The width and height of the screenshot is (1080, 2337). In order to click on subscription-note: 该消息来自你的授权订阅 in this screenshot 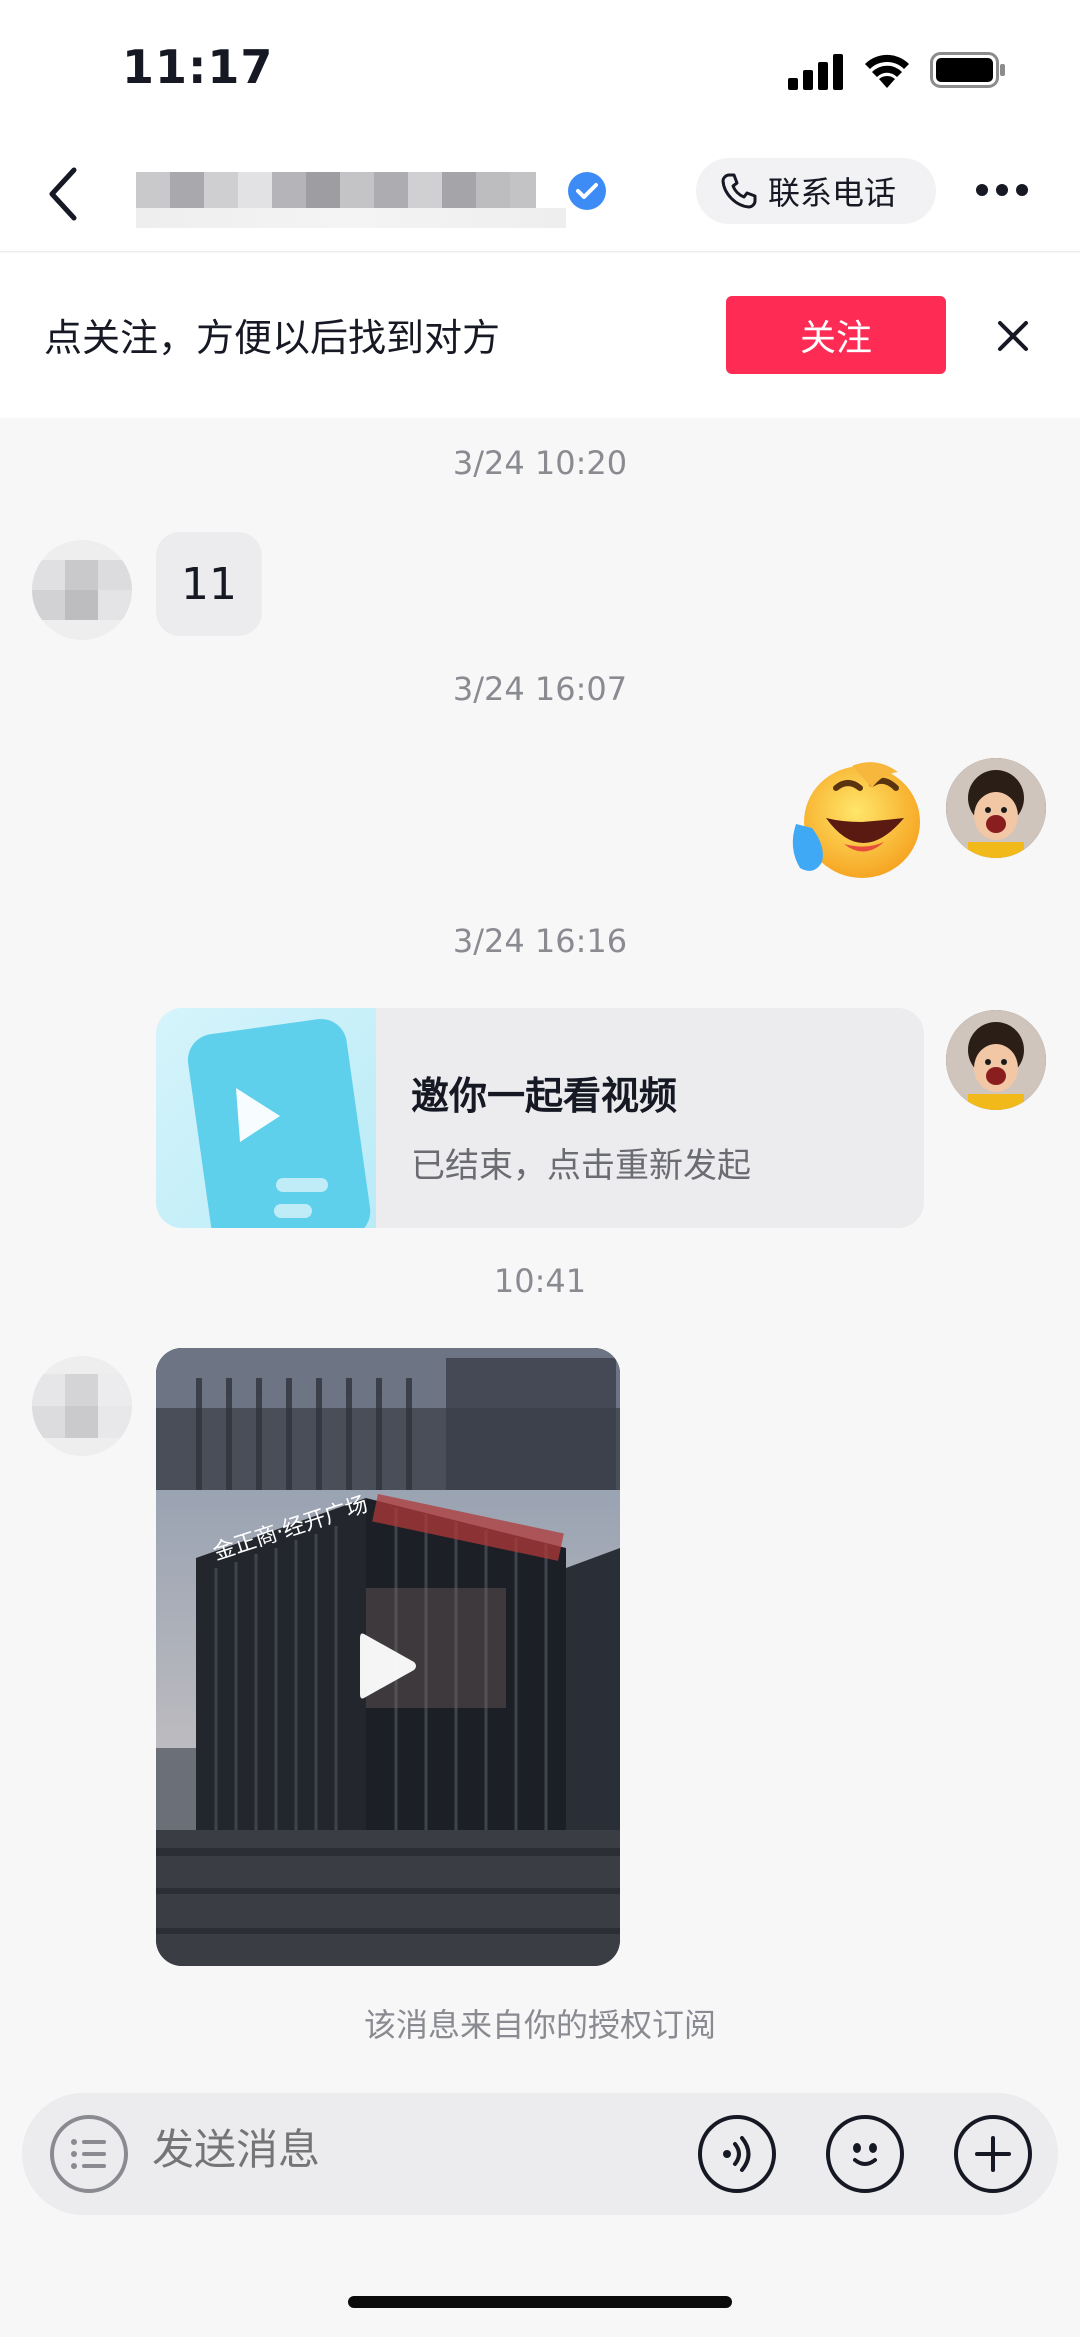, I will do `click(539, 2025)`.